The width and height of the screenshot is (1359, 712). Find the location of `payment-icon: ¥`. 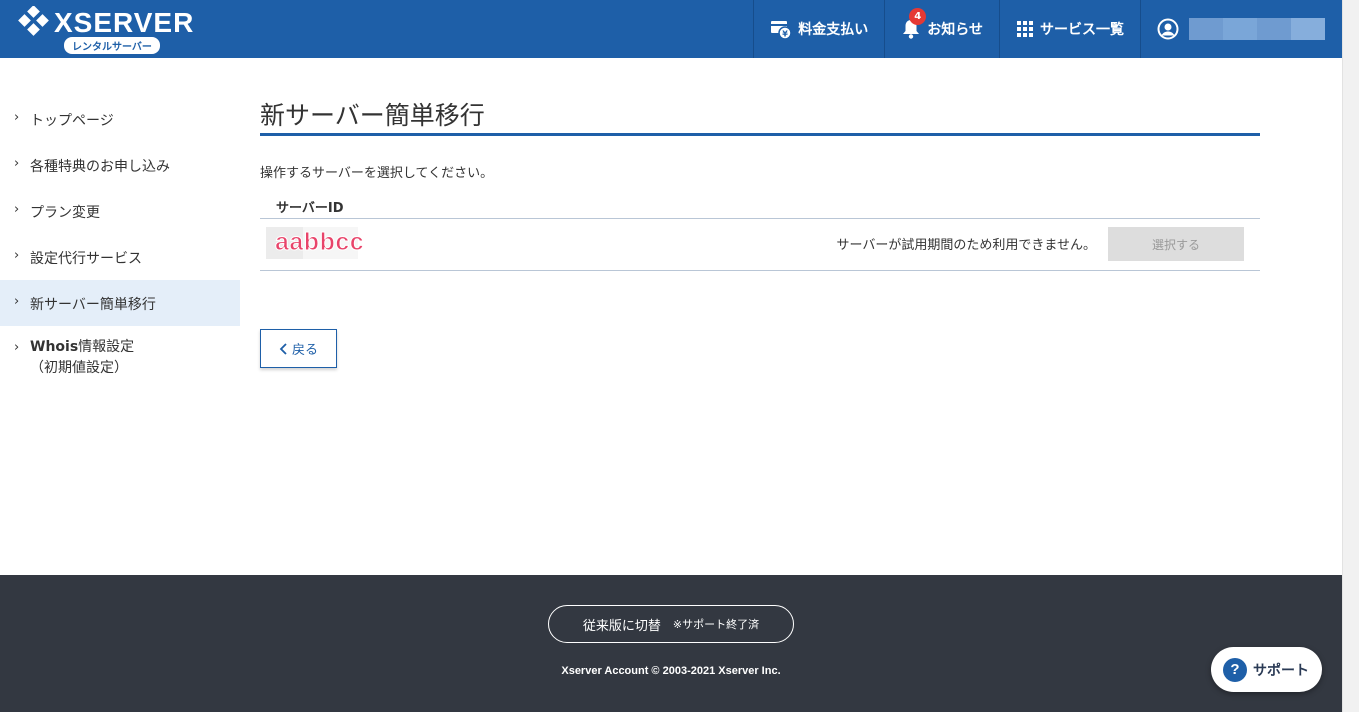

payment-icon: ¥ is located at coordinates (782, 30).